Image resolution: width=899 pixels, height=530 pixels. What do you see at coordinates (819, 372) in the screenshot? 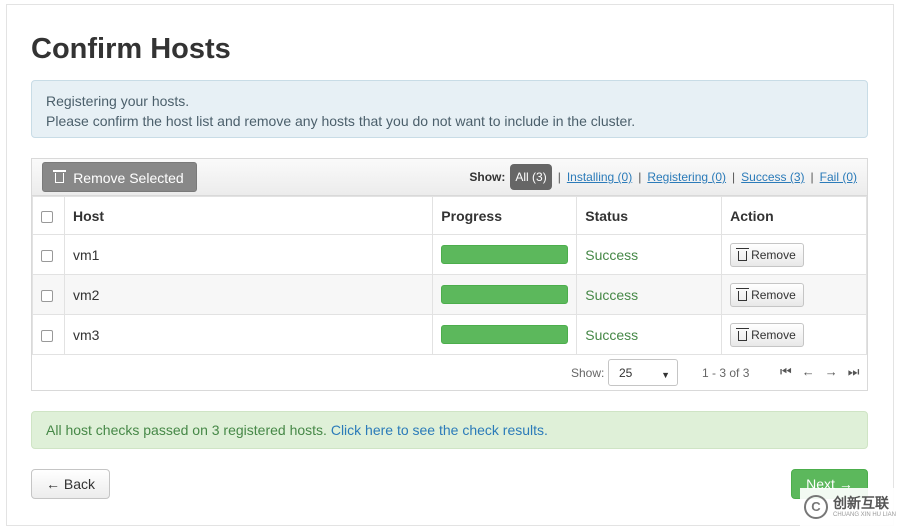
I see `pager-controls: ⏮ ← → ⏭` at bounding box center [819, 372].